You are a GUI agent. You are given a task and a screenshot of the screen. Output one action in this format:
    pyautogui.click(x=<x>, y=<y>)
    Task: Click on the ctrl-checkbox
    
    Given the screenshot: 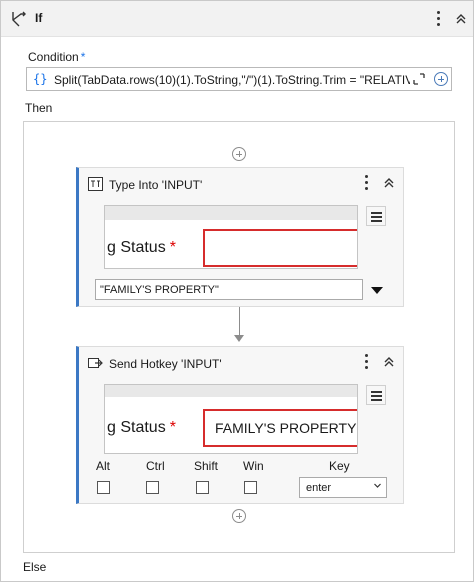 What is the action you would take?
    pyautogui.click(x=152, y=487)
    